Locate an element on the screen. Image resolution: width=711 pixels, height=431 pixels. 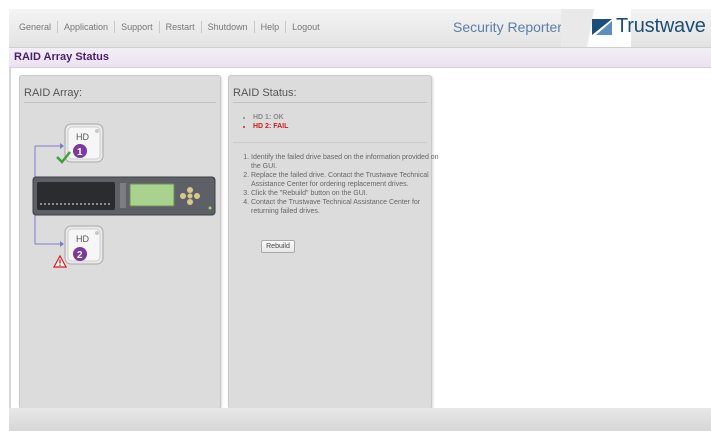
drive-1-number: 1 is located at coordinates (80, 152).